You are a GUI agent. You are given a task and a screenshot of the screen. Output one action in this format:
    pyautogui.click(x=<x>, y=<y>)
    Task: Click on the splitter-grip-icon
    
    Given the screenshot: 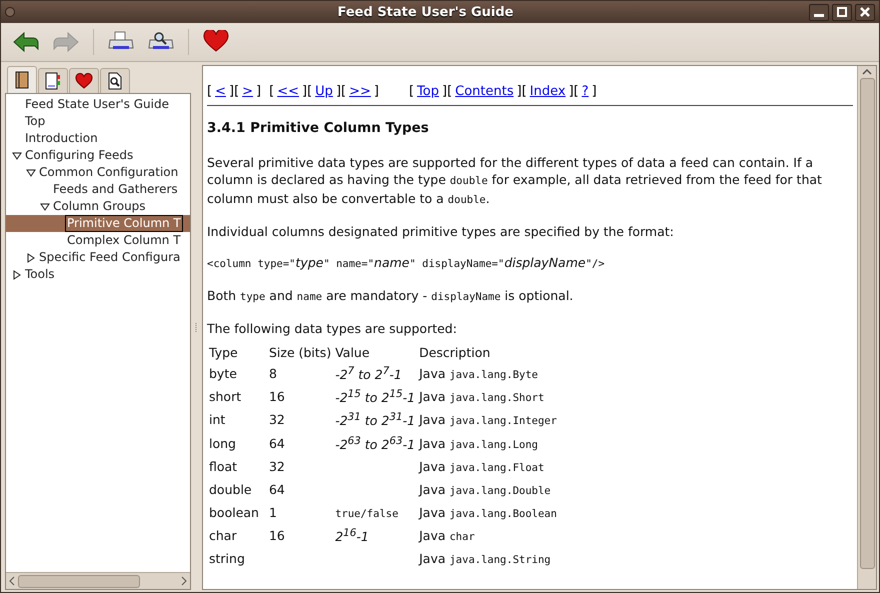 What is the action you would take?
    pyautogui.click(x=196, y=327)
    